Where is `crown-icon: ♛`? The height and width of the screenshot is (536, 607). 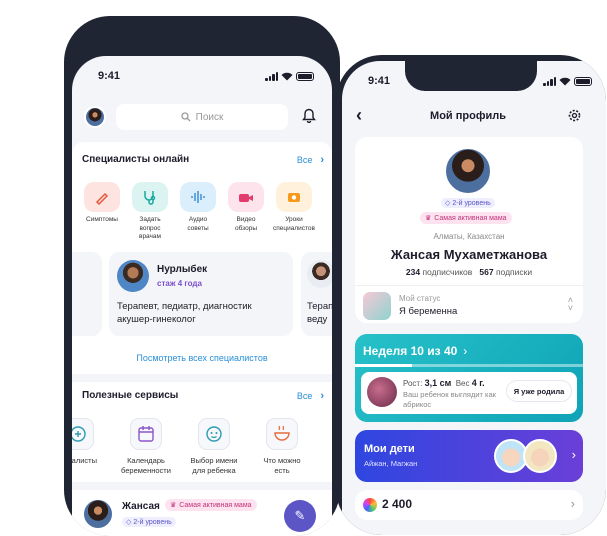 crown-icon: ♛ is located at coordinates (428, 218).